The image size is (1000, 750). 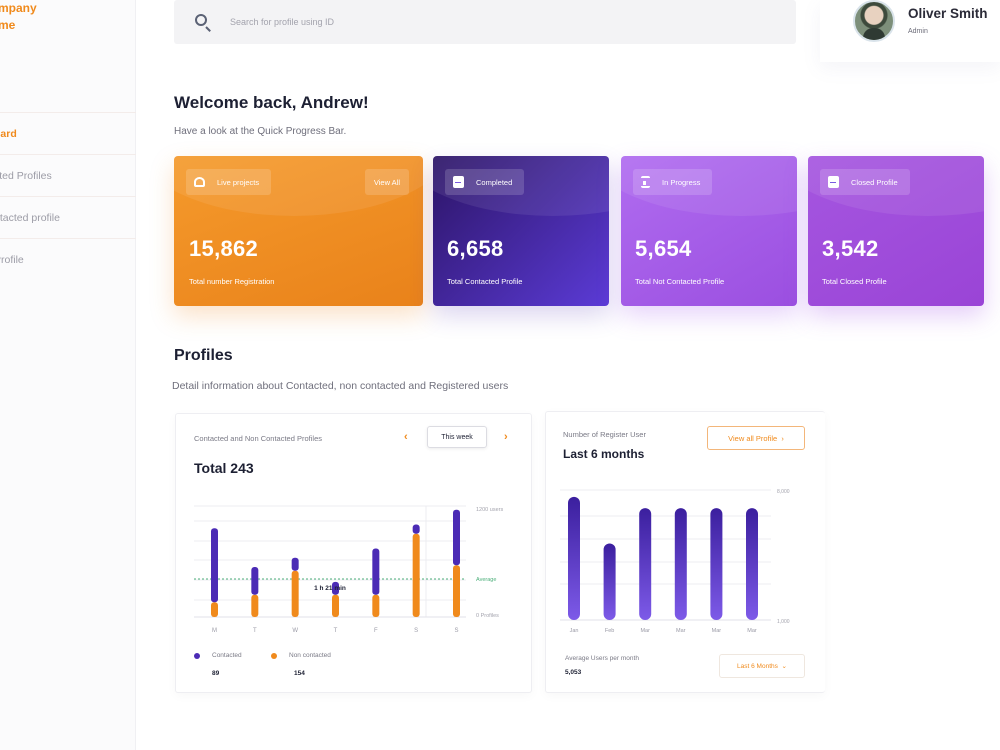 What do you see at coordinates (494, 182) in the screenshot?
I see `card-chip-label: Completed` at bounding box center [494, 182].